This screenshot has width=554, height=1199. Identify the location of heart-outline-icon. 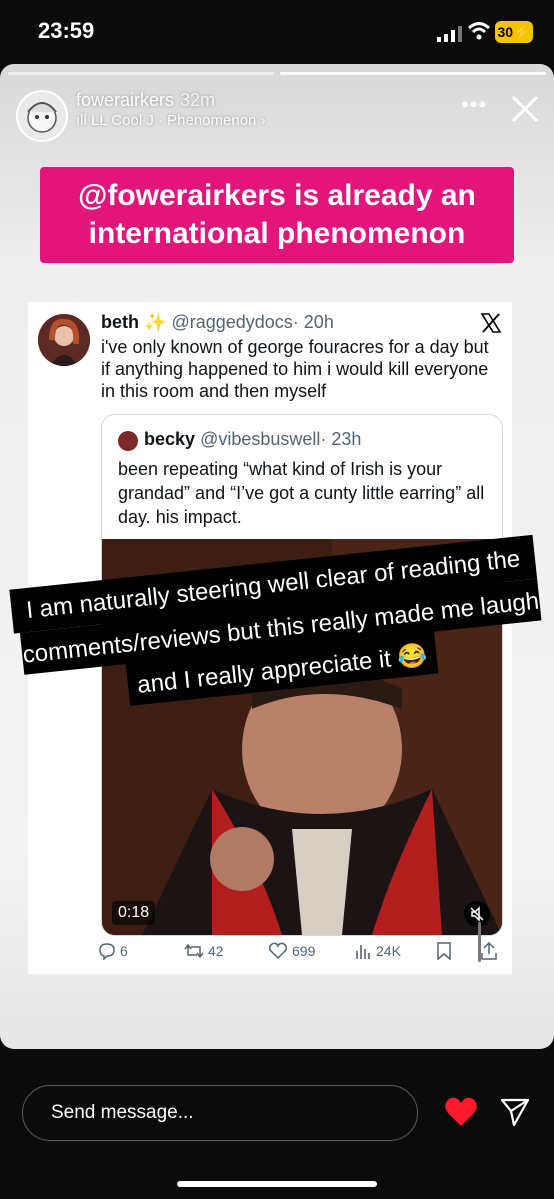
(278, 951).